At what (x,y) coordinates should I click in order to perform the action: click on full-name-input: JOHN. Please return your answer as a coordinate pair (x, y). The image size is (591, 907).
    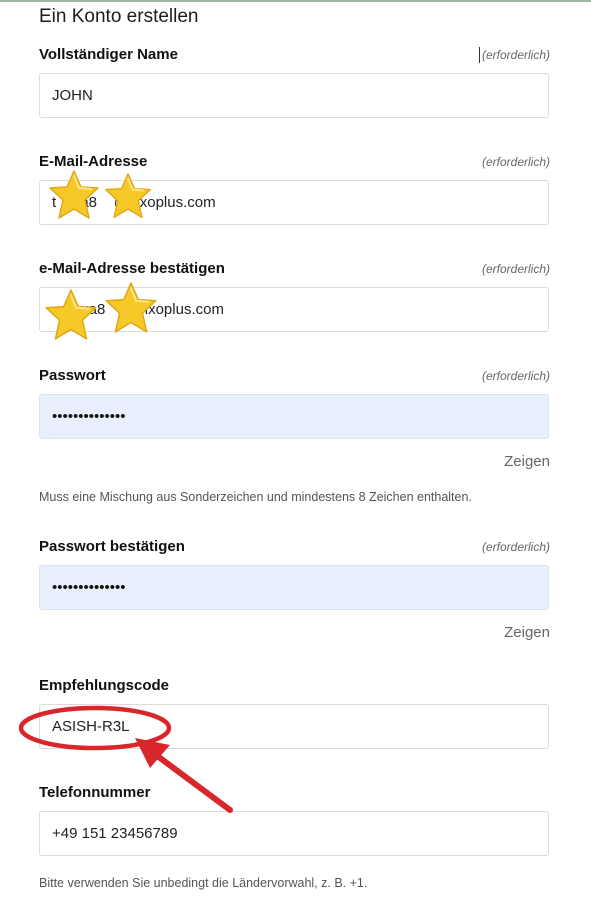
    Looking at the image, I should click on (294, 95).